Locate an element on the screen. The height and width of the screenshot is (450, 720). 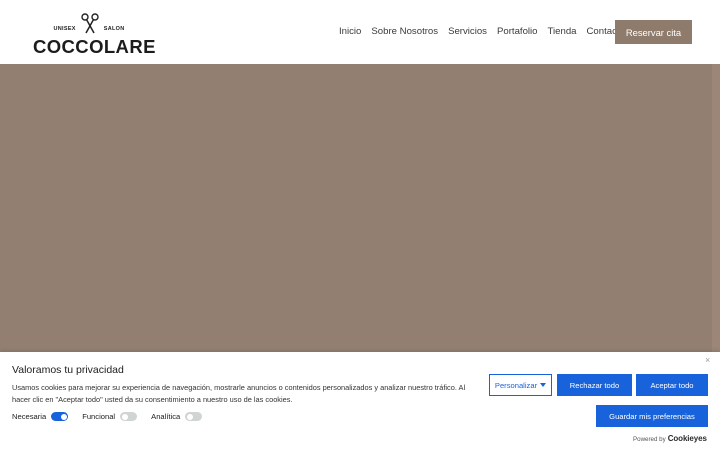
toggle-group-analitica: Analítica is located at coordinates (177, 416).